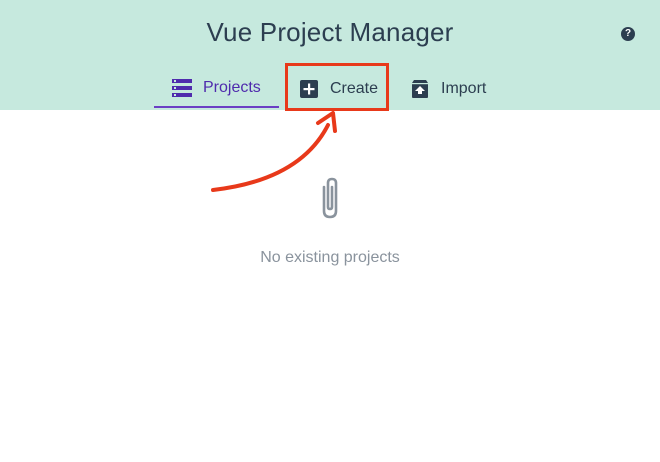 This screenshot has height=462, width=660. What do you see at coordinates (330, 32) in the screenshot?
I see `app-title: Vue Project Manager` at bounding box center [330, 32].